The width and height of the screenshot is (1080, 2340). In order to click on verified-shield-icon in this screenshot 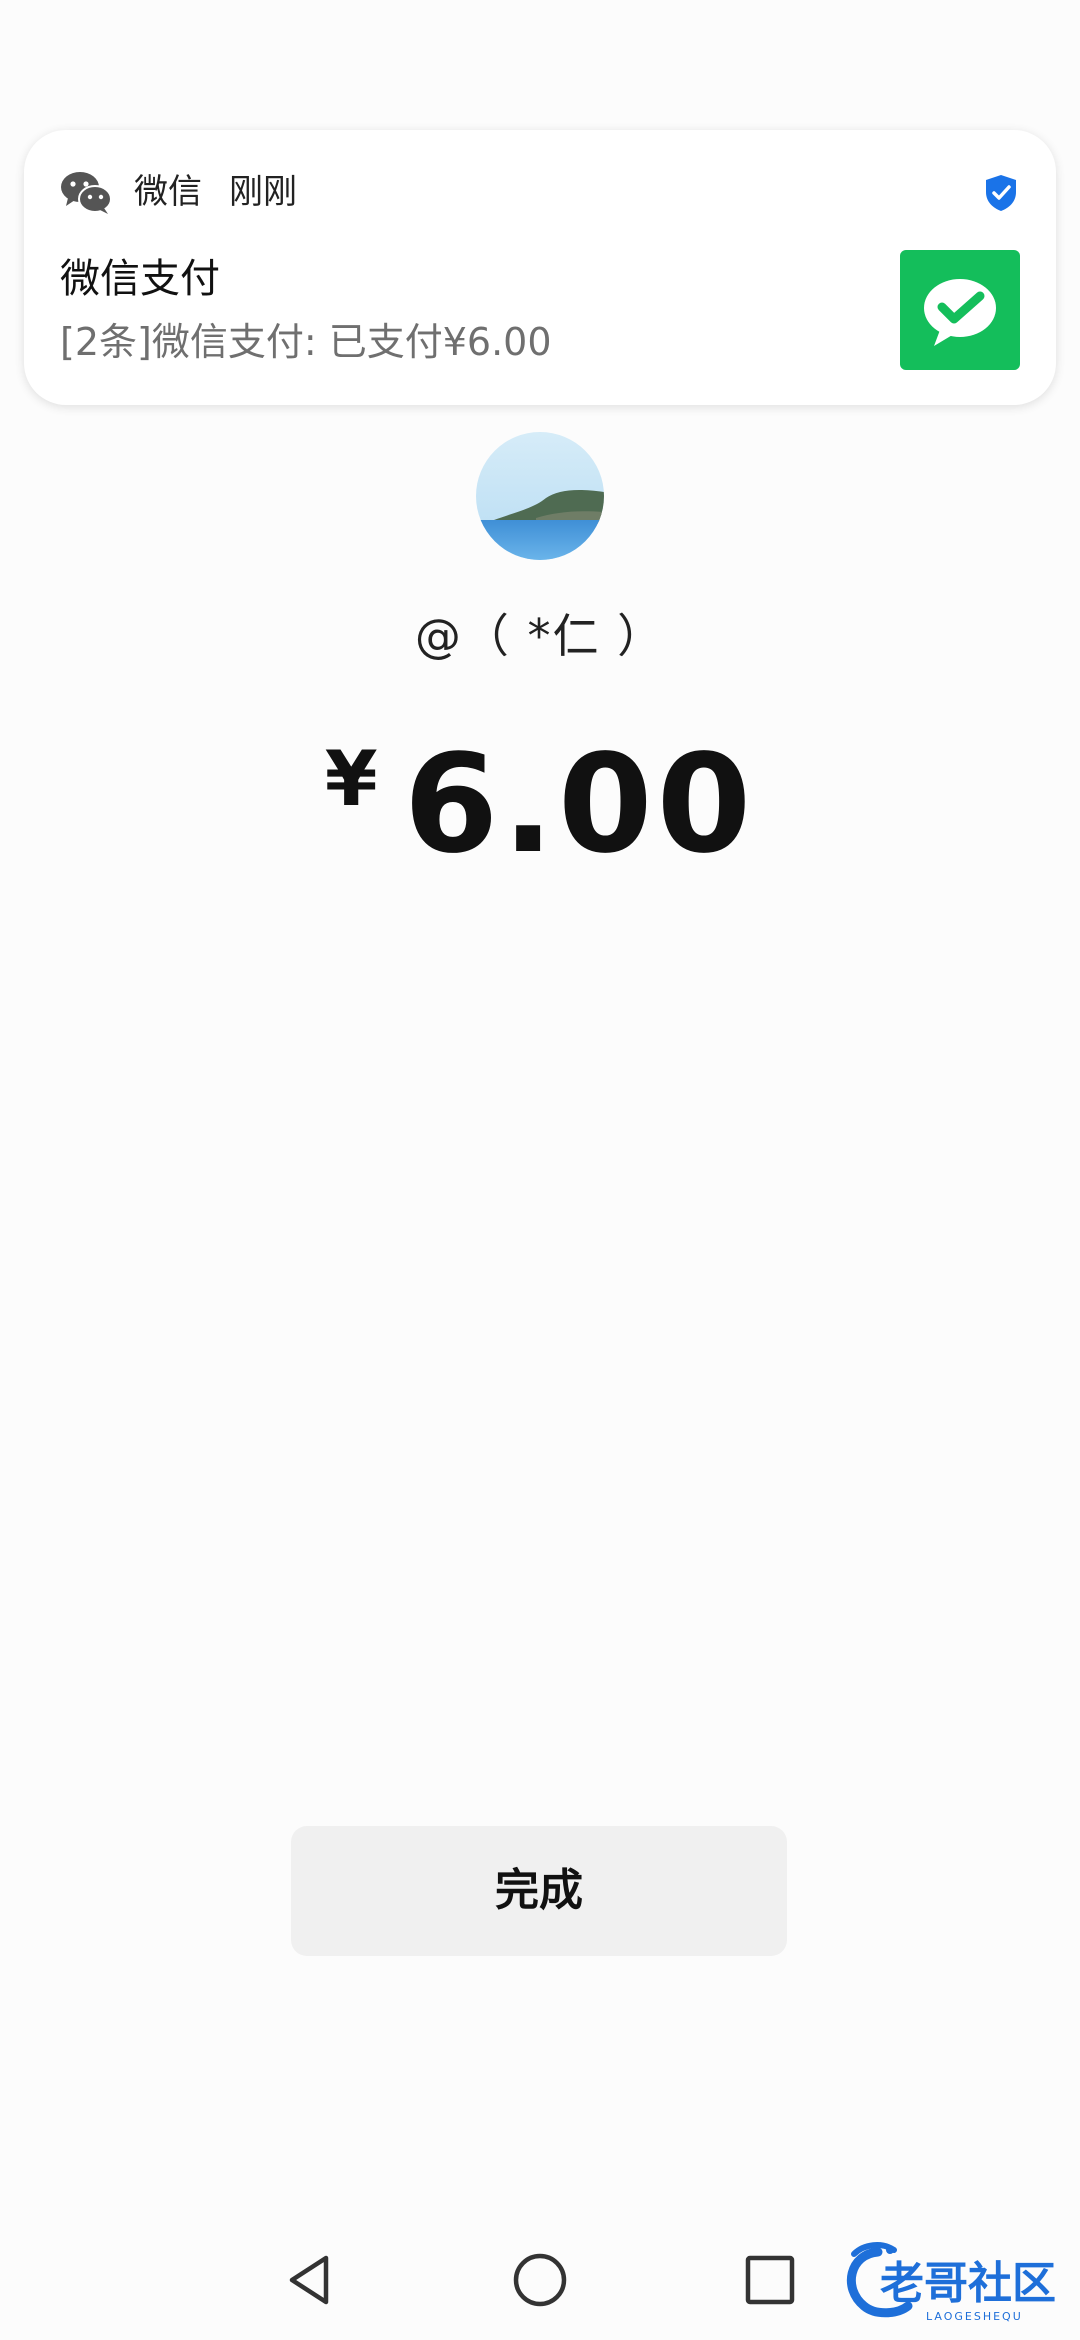, I will do `click(1001, 193)`.